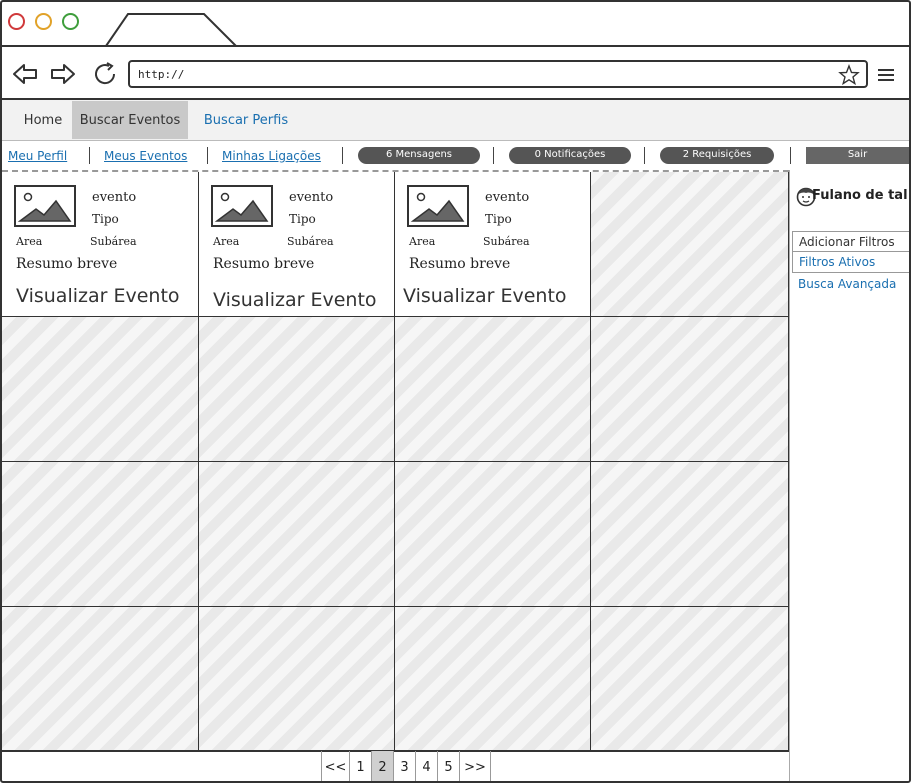 Image resolution: width=911 pixels, height=783 pixels. Describe the element at coordinates (475, 766) in the screenshot. I see `next-page-button: >>` at that location.